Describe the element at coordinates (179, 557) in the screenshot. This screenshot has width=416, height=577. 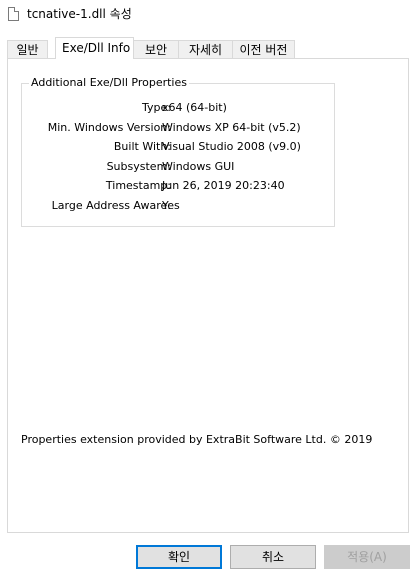
I see `ok-button: 확인` at that location.